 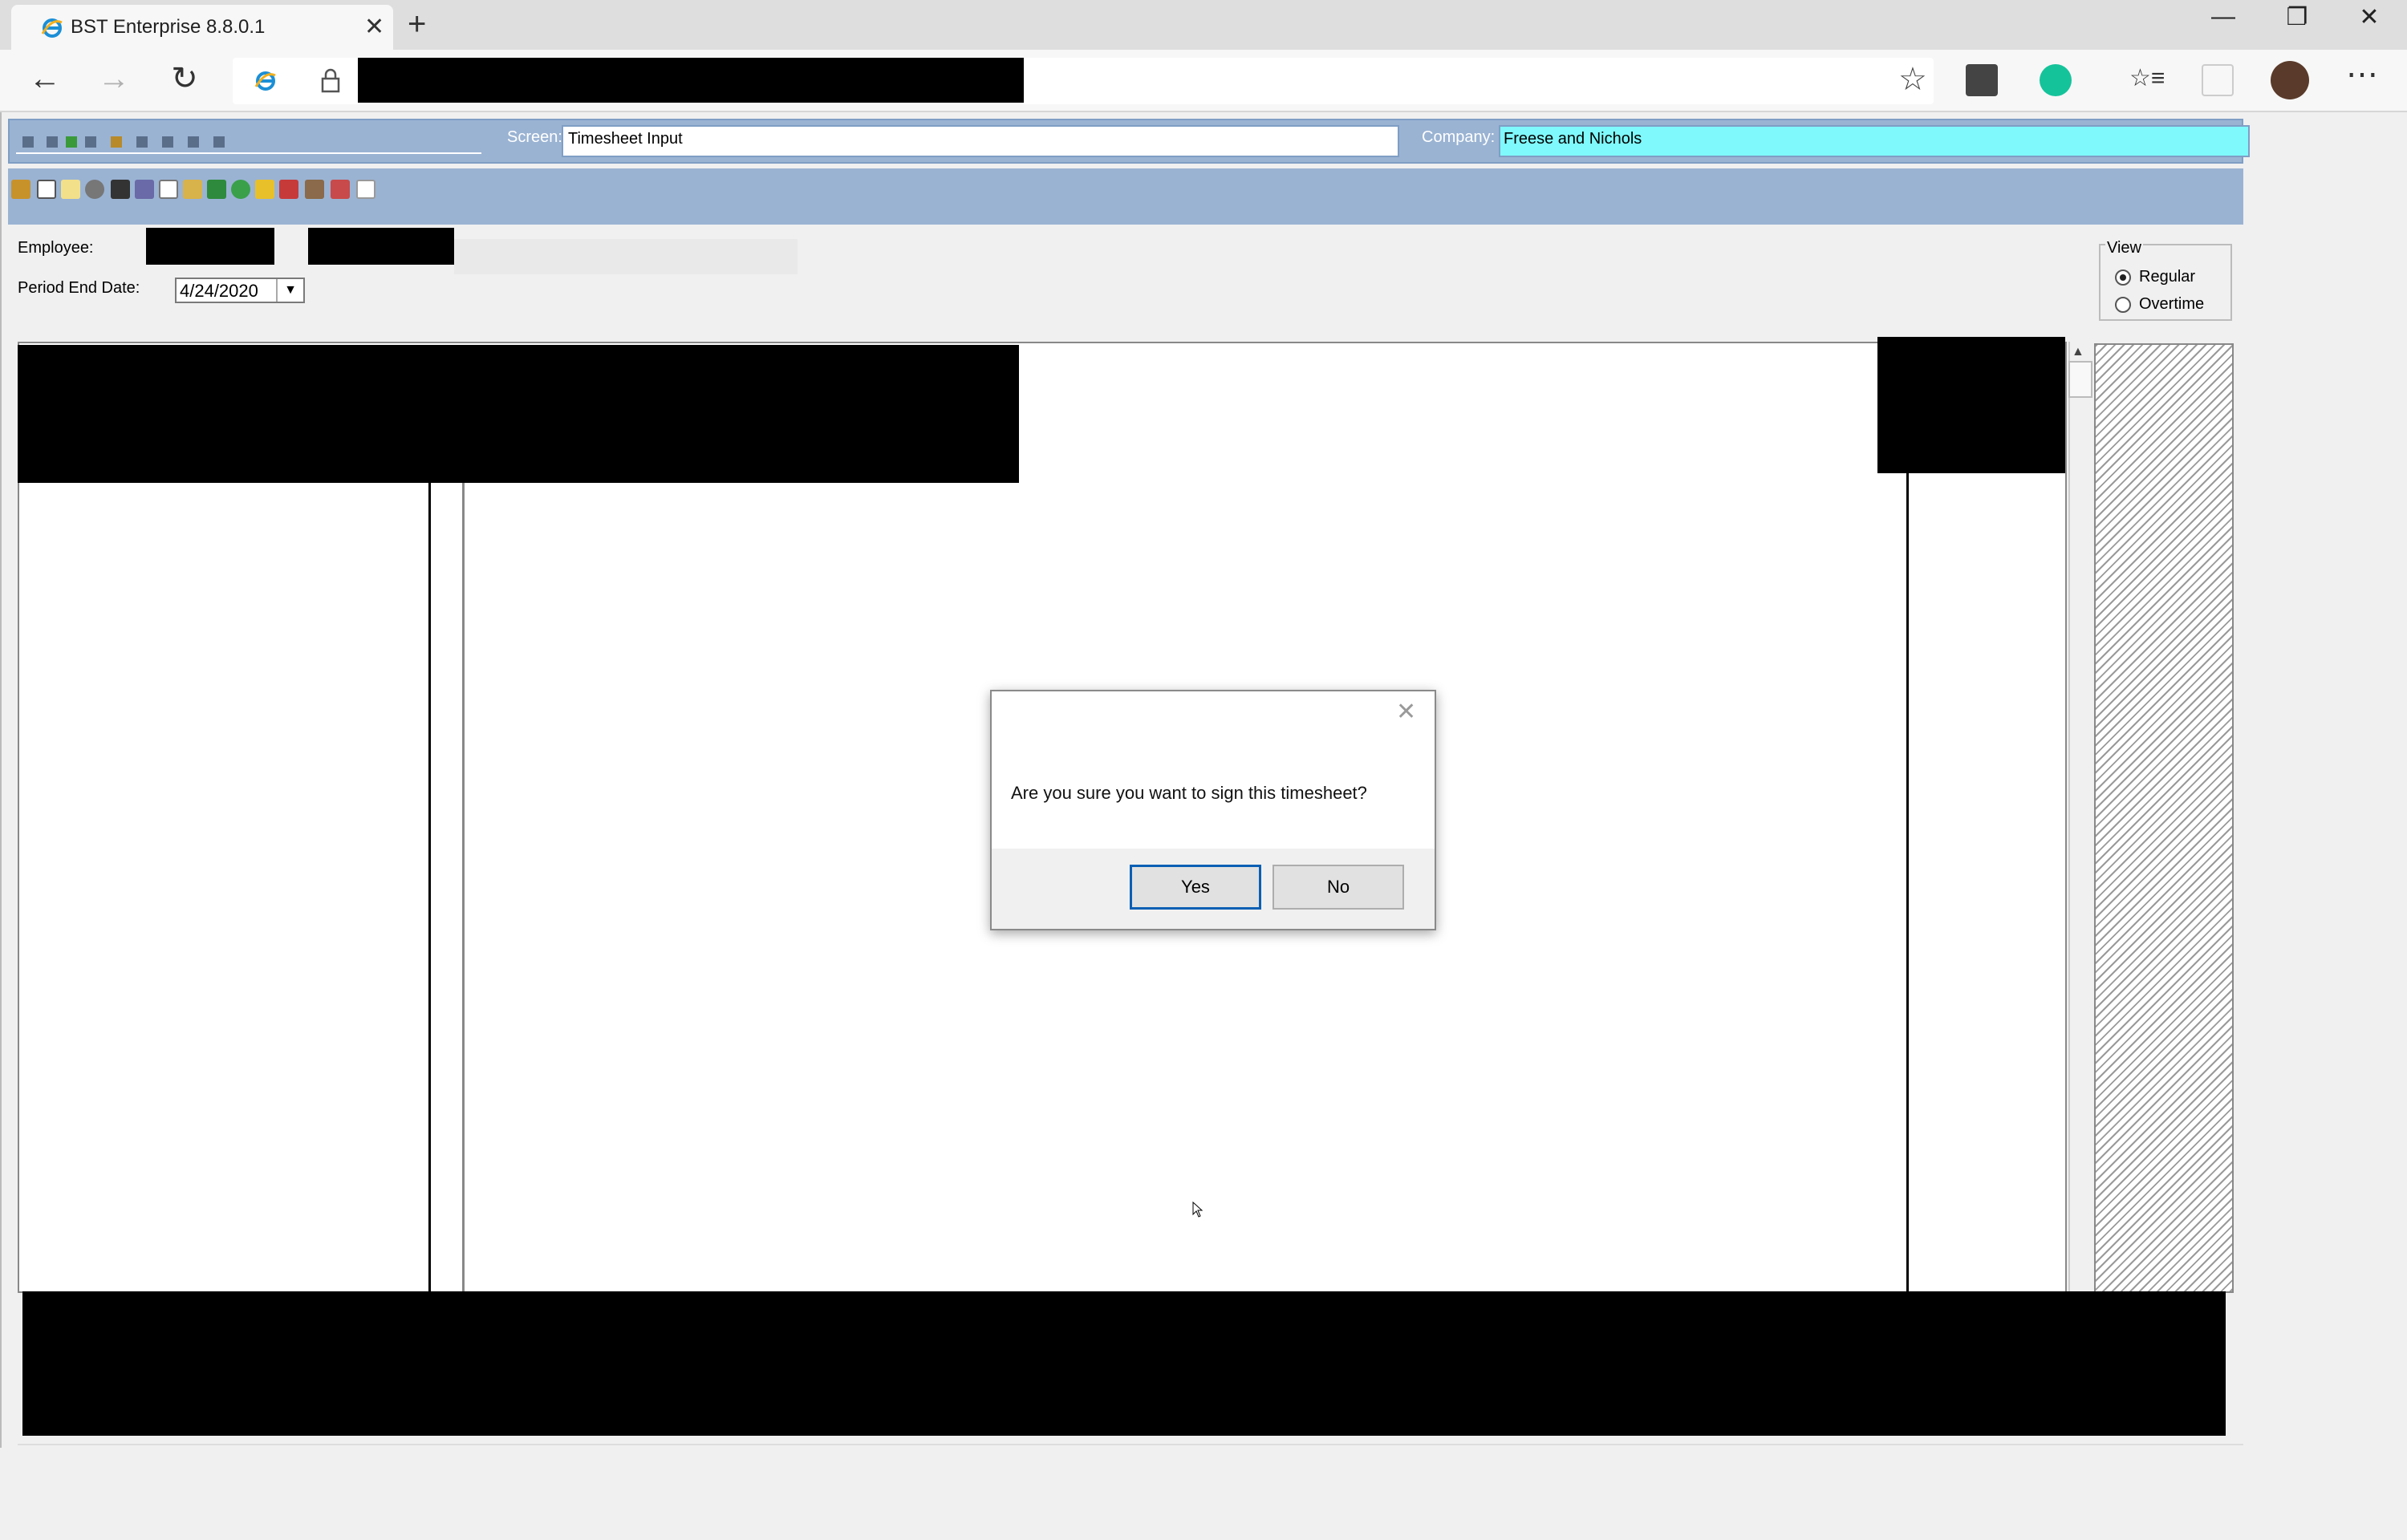 What do you see at coordinates (2290, 80) in the screenshot?
I see `profile-avatar` at bounding box center [2290, 80].